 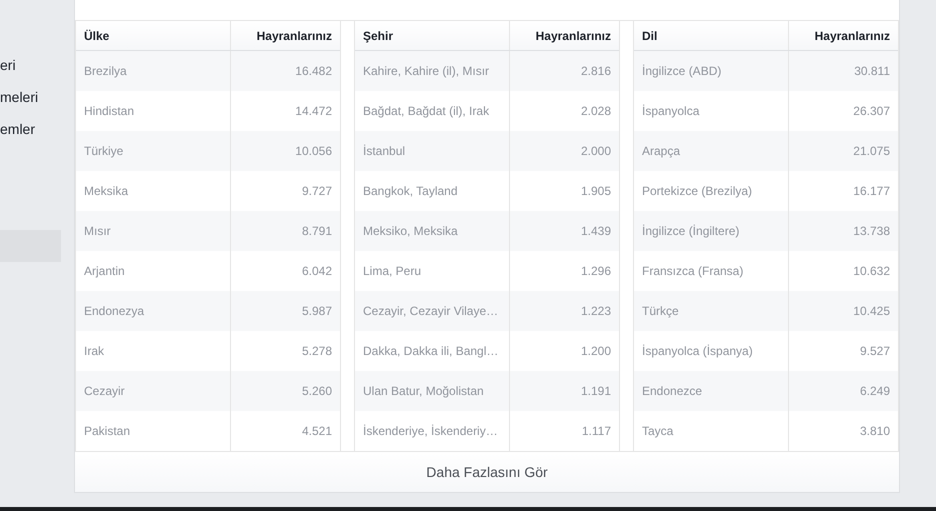 What do you see at coordinates (285, 231) in the screenshot?
I see `table-cell: 8.791` at bounding box center [285, 231].